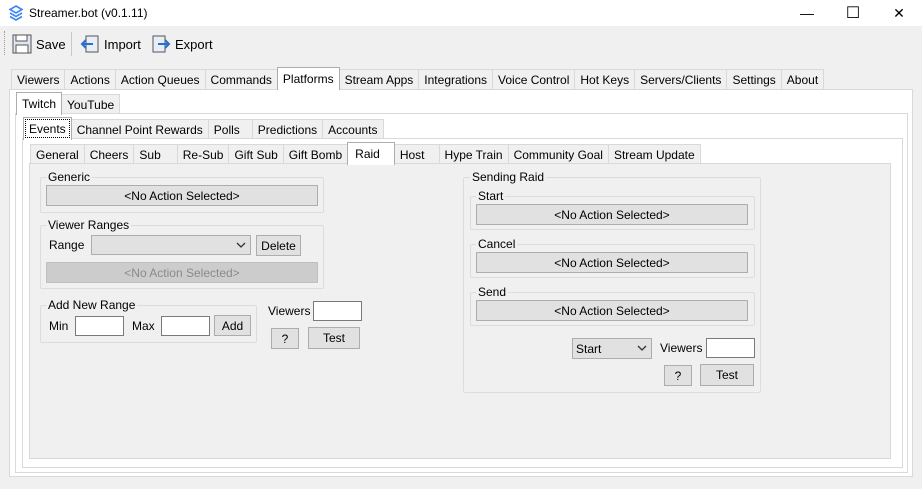 The width and height of the screenshot is (922, 489). I want to click on cancel-action-button: <No Action Selected>, so click(612, 262).